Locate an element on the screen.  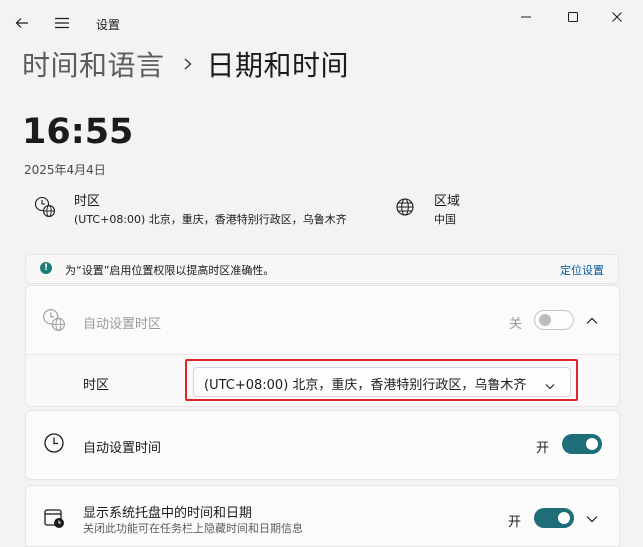
tray-time-description: 关闭此功能可在任务栏上隐藏时间和日期信息 is located at coordinates (193, 528).